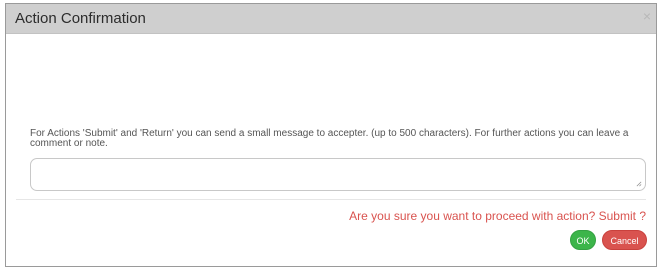  What do you see at coordinates (80, 18) in the screenshot?
I see `dialog-title: Action Confirmation` at bounding box center [80, 18].